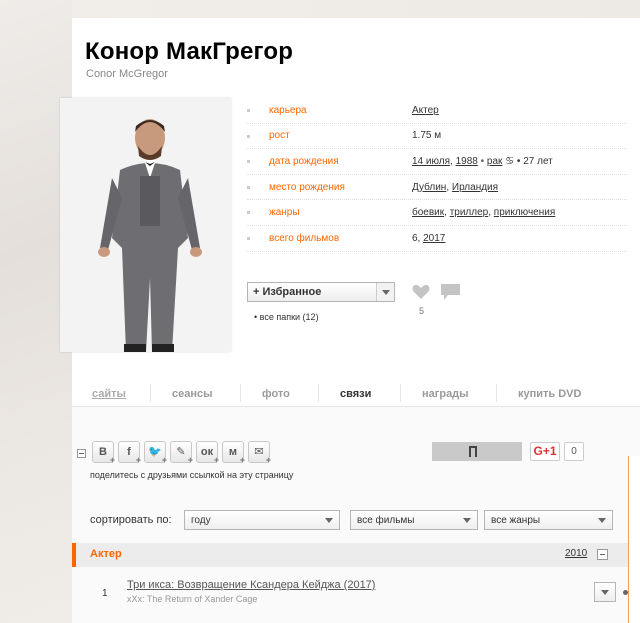 This screenshot has height=623, width=640. What do you see at coordinates (473, 451) in the screenshot?
I see `document-icon` at bounding box center [473, 451].